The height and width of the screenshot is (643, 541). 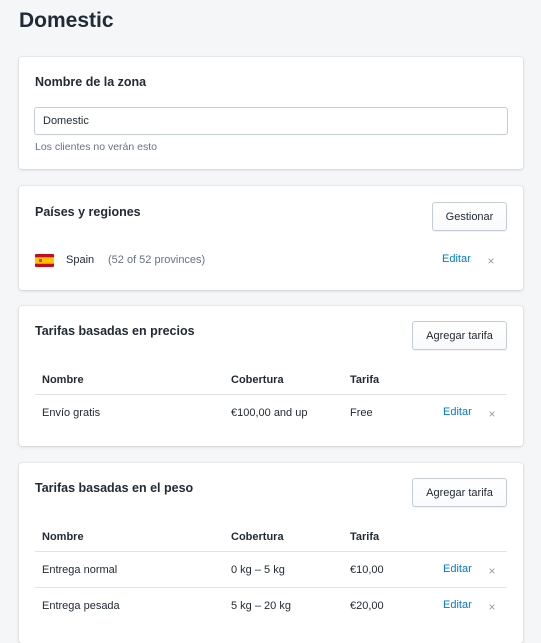 What do you see at coordinates (261, 606) in the screenshot?
I see `weight-row-coverage: 5 kg – 20 kg` at bounding box center [261, 606].